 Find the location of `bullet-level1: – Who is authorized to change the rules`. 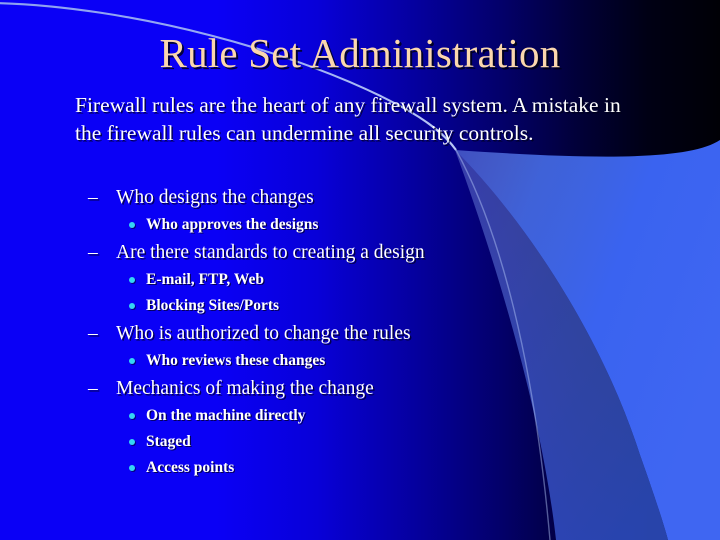

bullet-level1: – Who is authorized to change the rules is located at coordinates (365, 333).